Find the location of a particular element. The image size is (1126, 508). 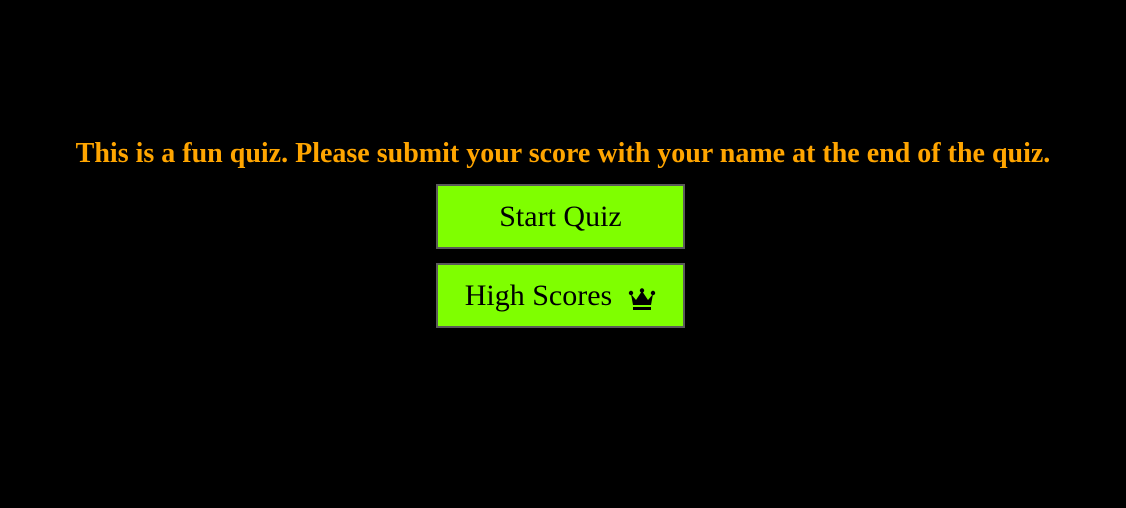

high-scores-label: High Scores is located at coordinates (538, 295).